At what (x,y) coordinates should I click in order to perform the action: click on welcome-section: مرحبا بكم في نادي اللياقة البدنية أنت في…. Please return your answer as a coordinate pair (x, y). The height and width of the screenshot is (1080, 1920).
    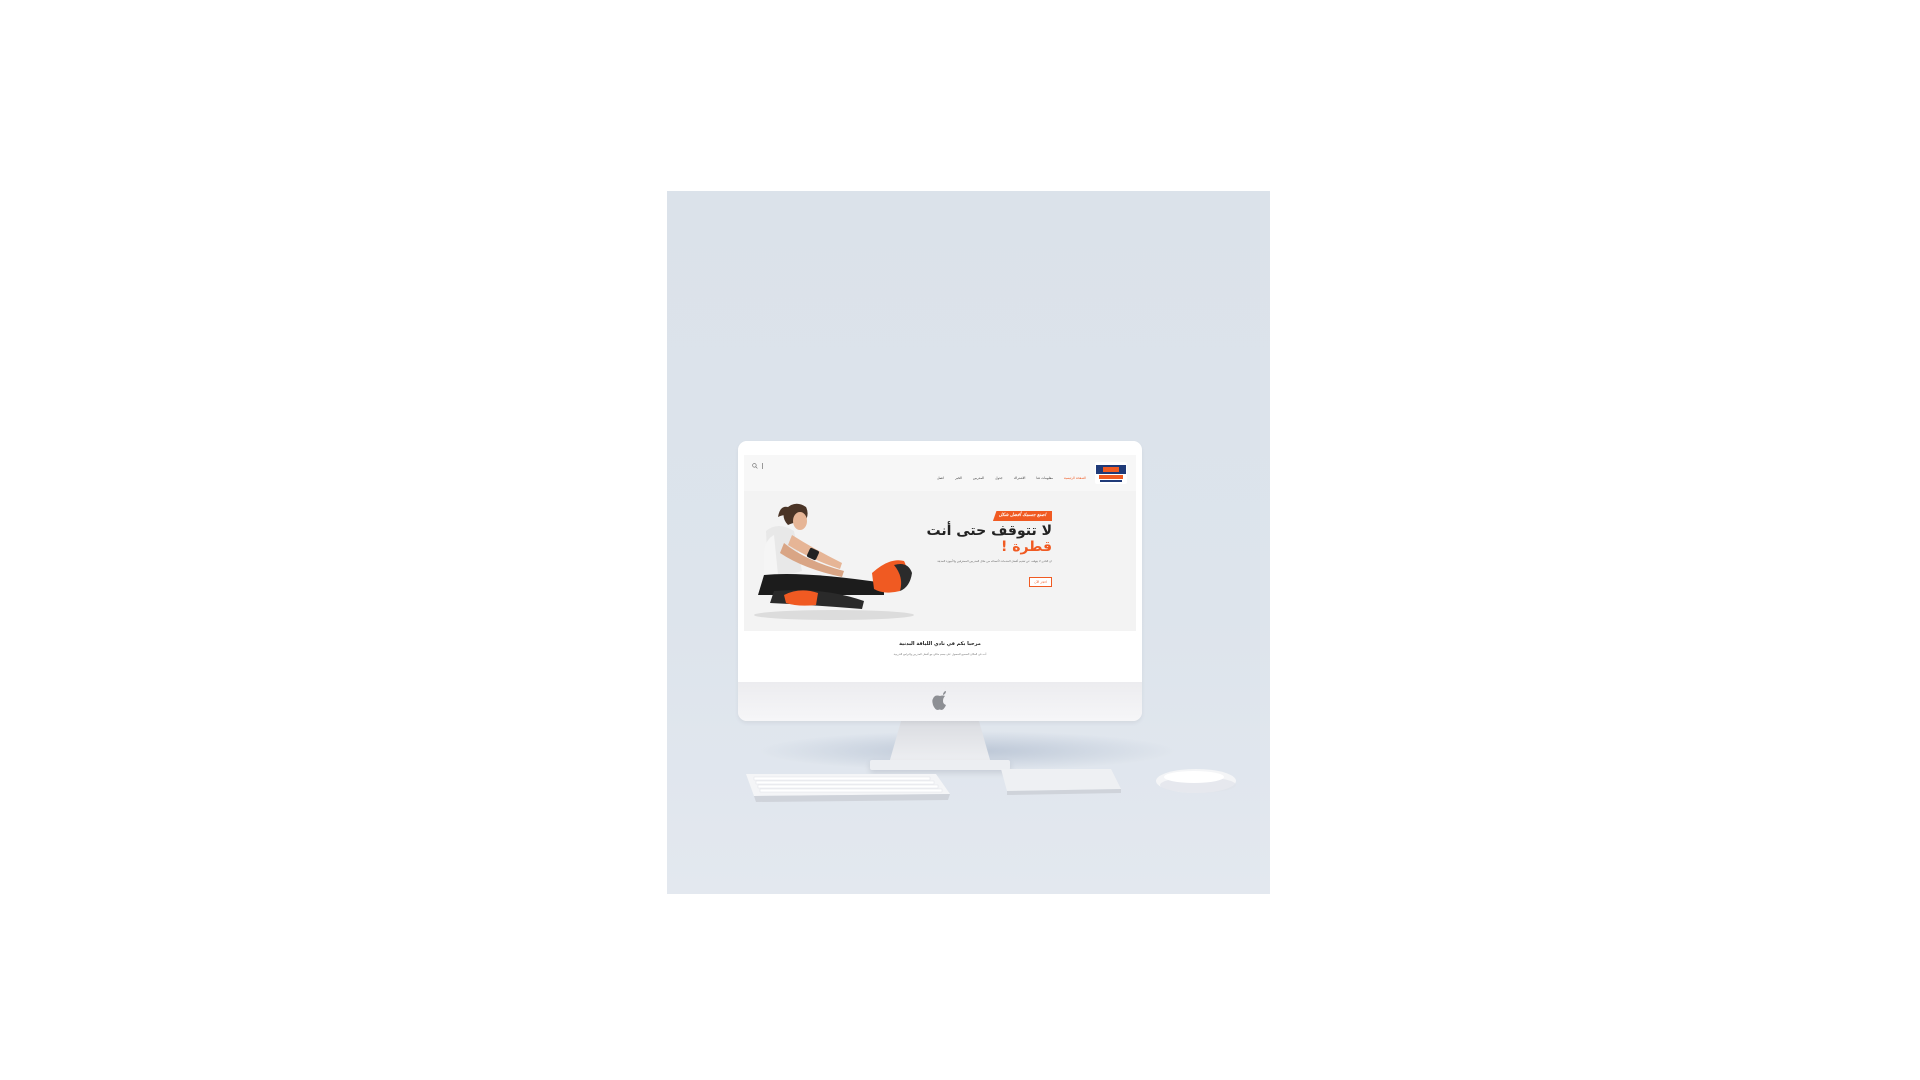
    Looking at the image, I should click on (940, 653).